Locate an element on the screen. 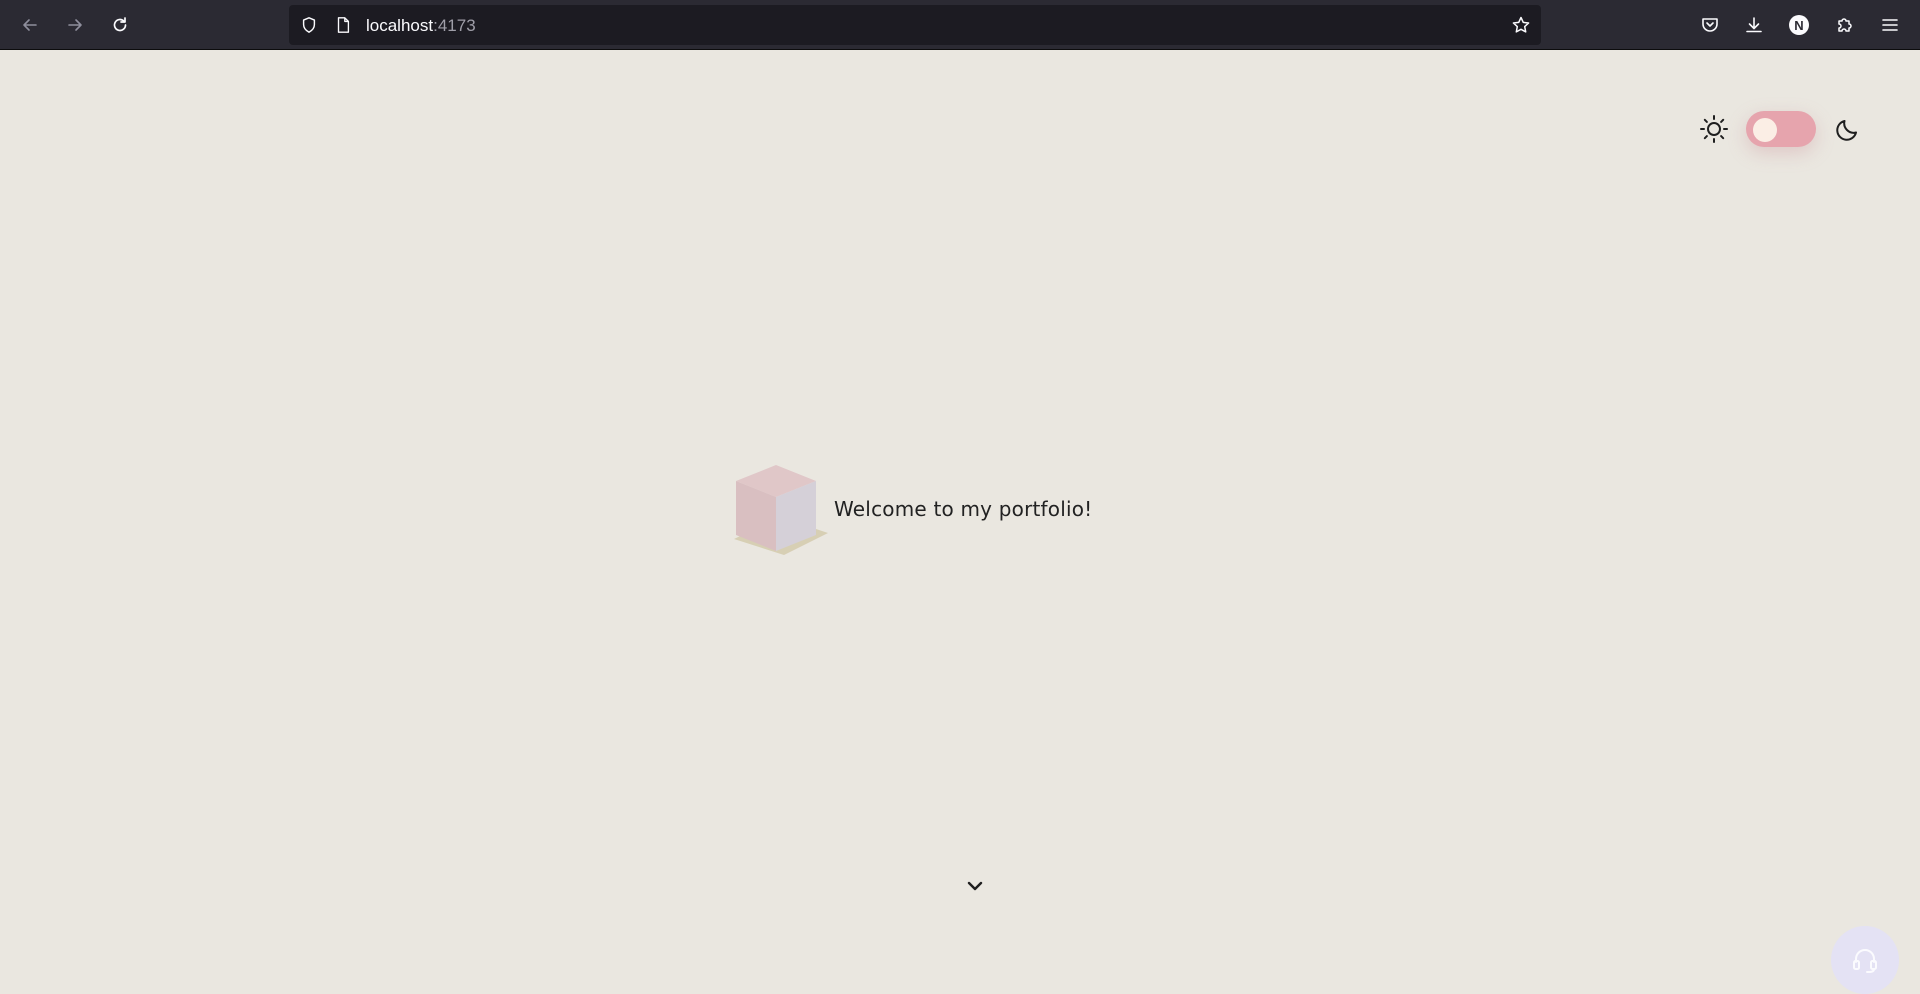 This screenshot has width=1920, height=994. profile-avatar: N is located at coordinates (1799, 25).